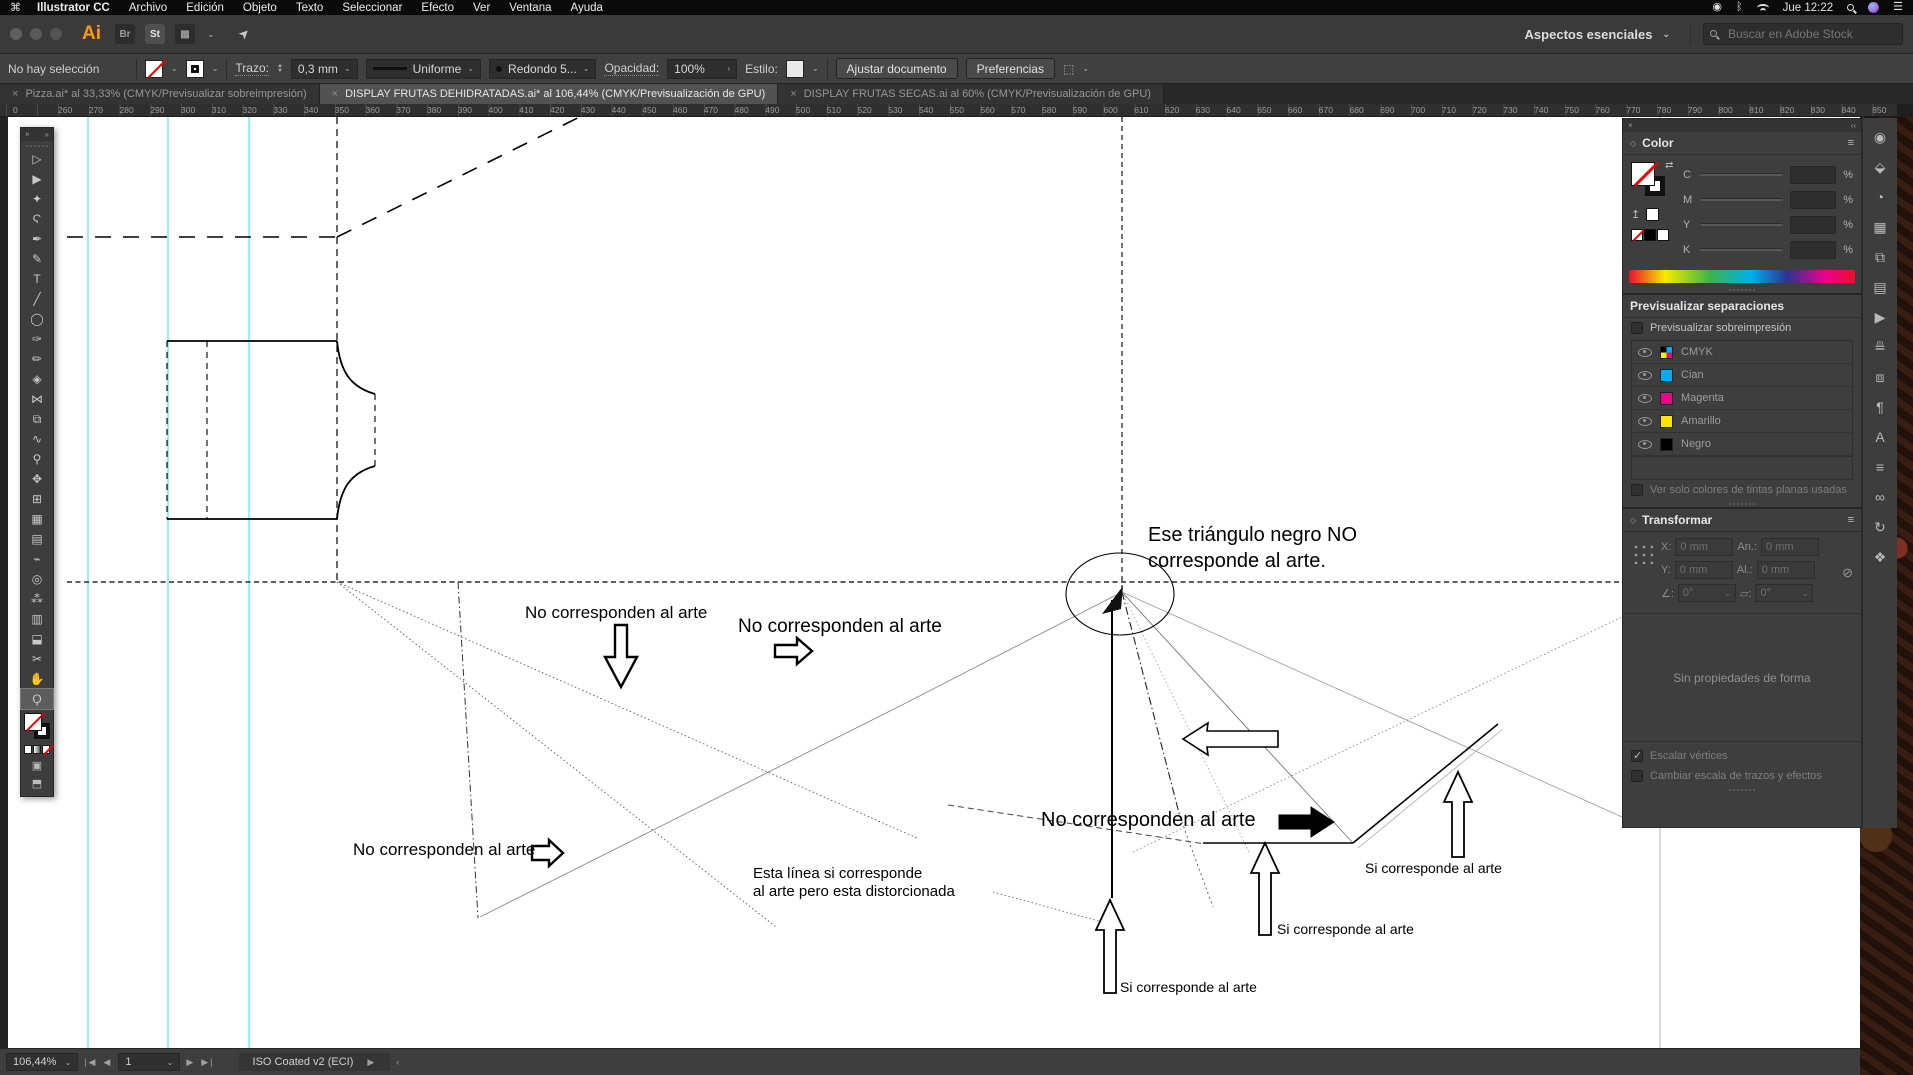 The height and width of the screenshot is (1075, 1913). I want to click on menu-item: Edición, so click(205, 8).